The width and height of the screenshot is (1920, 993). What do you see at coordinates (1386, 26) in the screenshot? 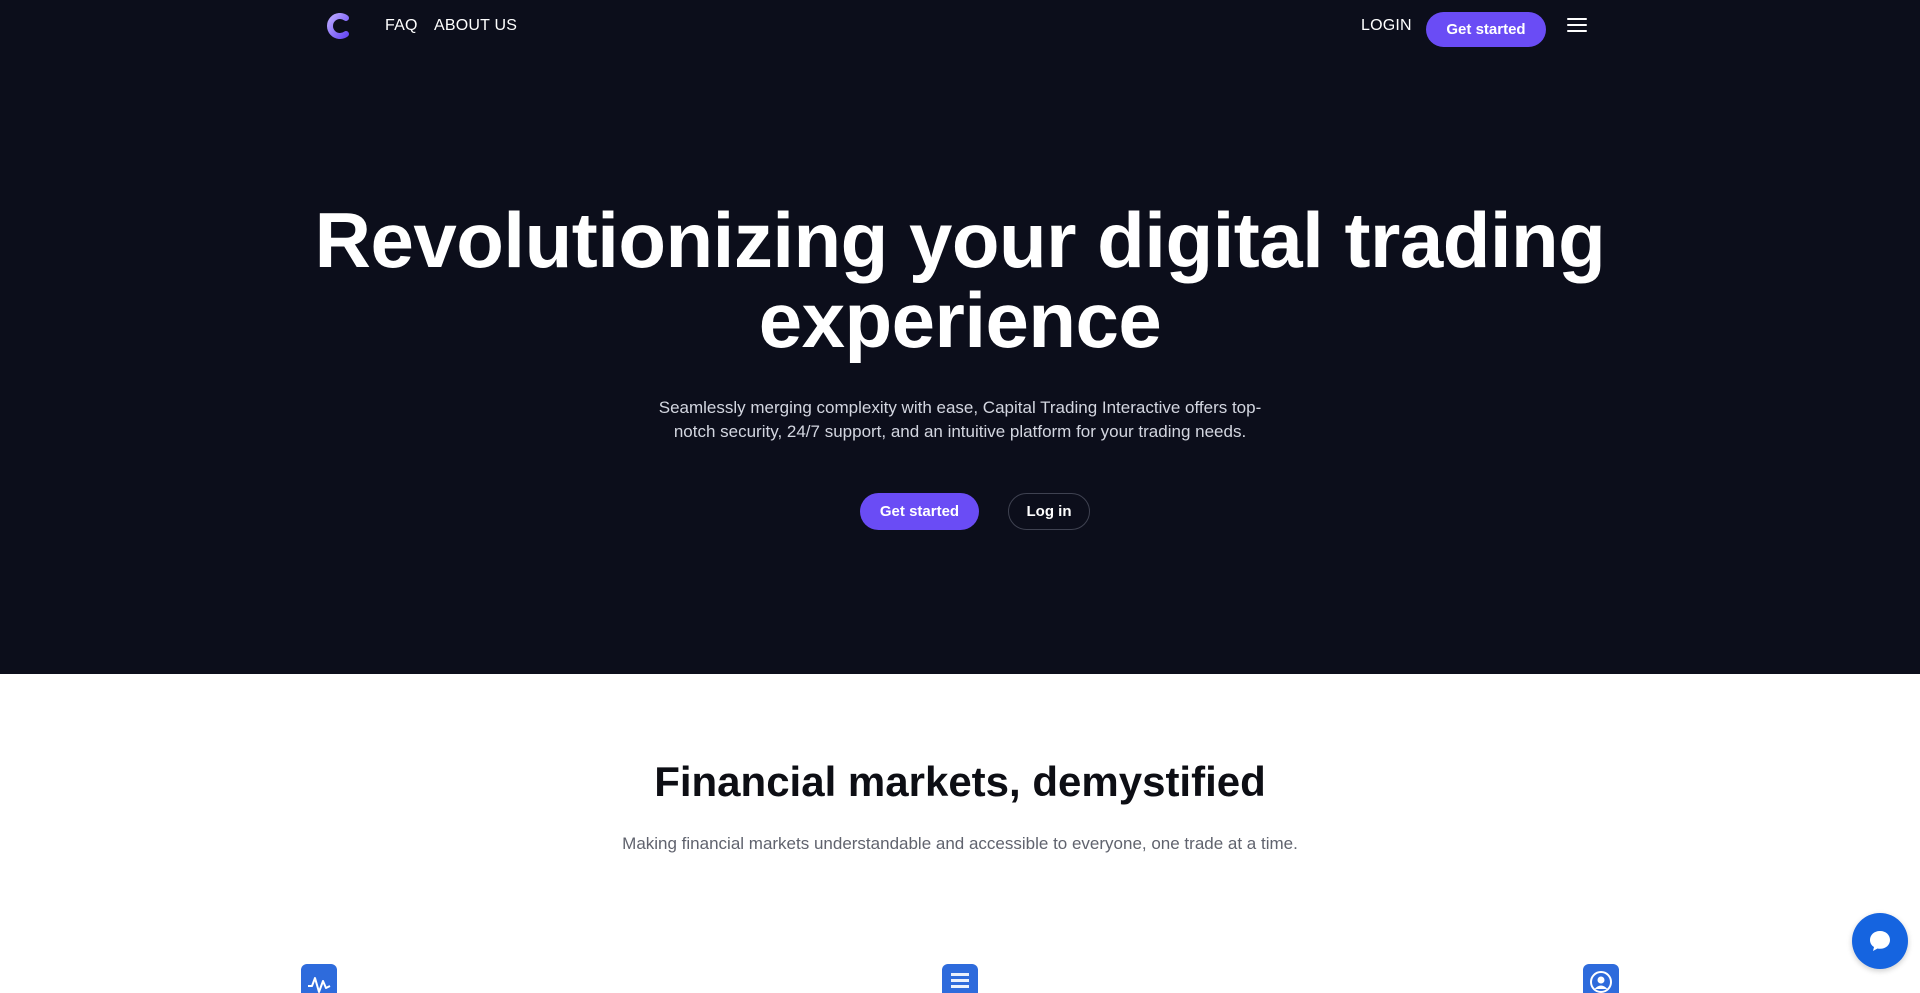
I see `nav-link-login: LOGIN` at bounding box center [1386, 26].